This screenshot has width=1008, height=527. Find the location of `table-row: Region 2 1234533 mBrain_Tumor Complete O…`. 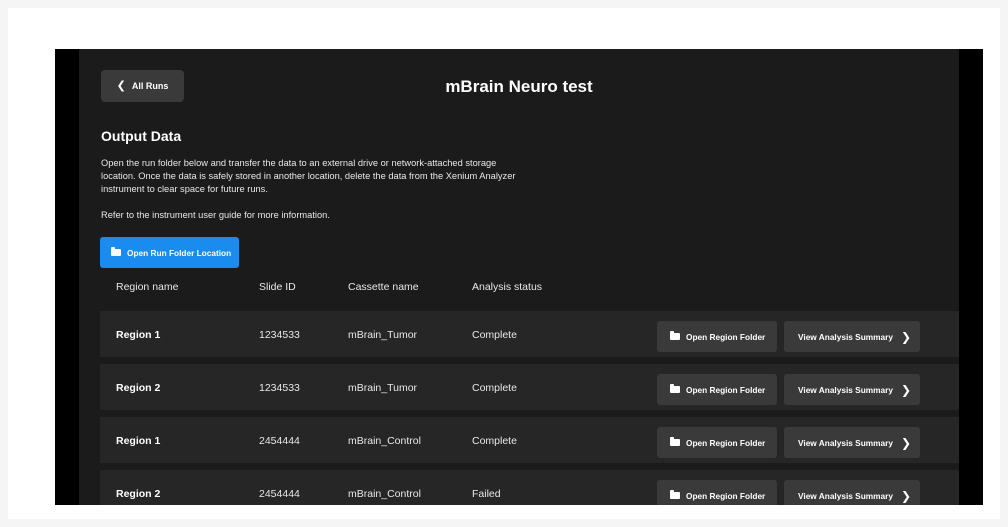

table-row: Region 2 1234533 mBrain_Tumor Complete O… is located at coordinates (529, 387).